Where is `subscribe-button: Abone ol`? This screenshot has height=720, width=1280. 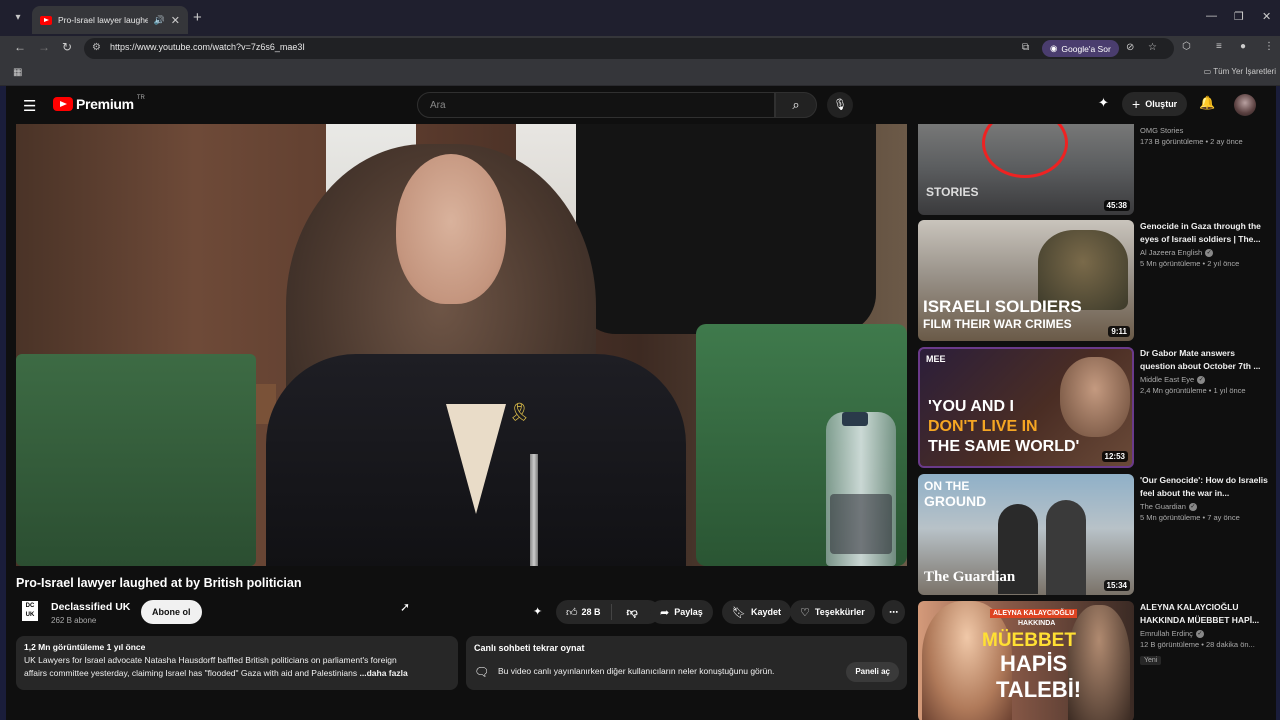 subscribe-button: Abone ol is located at coordinates (171, 612).